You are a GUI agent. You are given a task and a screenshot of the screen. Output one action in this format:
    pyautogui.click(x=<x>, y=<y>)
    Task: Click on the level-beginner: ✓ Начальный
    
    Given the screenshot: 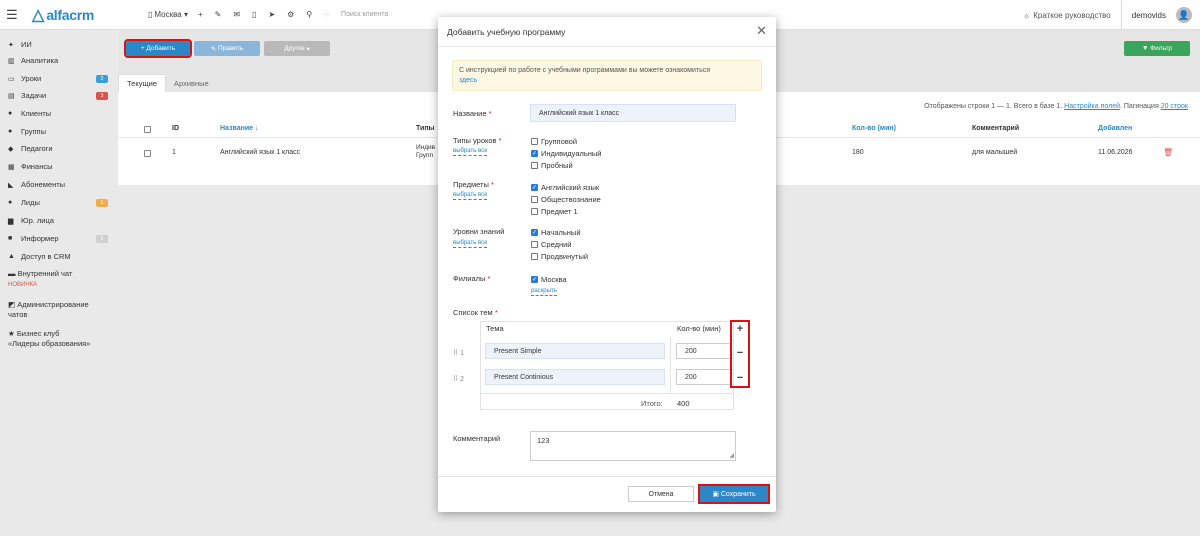 What is the action you would take?
    pyautogui.click(x=556, y=232)
    